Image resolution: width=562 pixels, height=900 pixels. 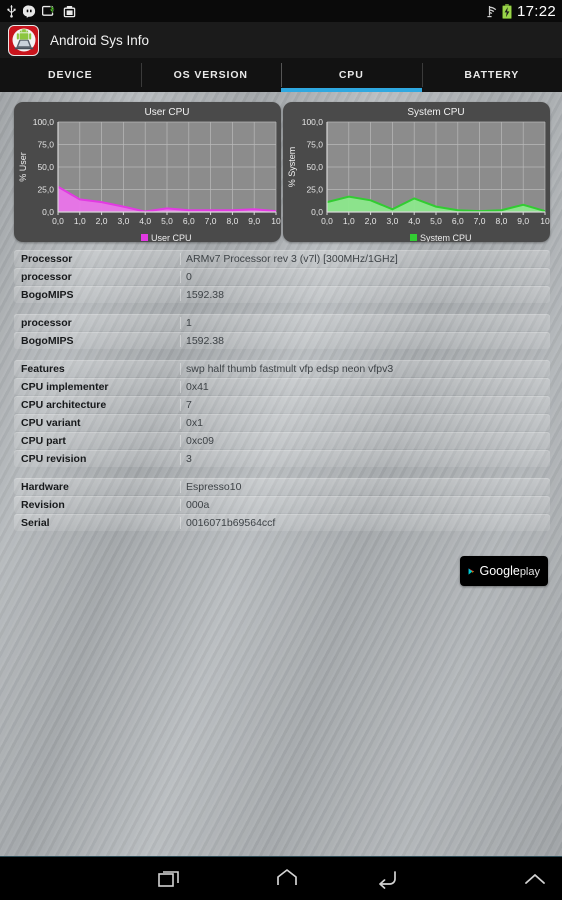 I want to click on table-row: Serial 0016071b69564ccf, so click(x=282, y=522).